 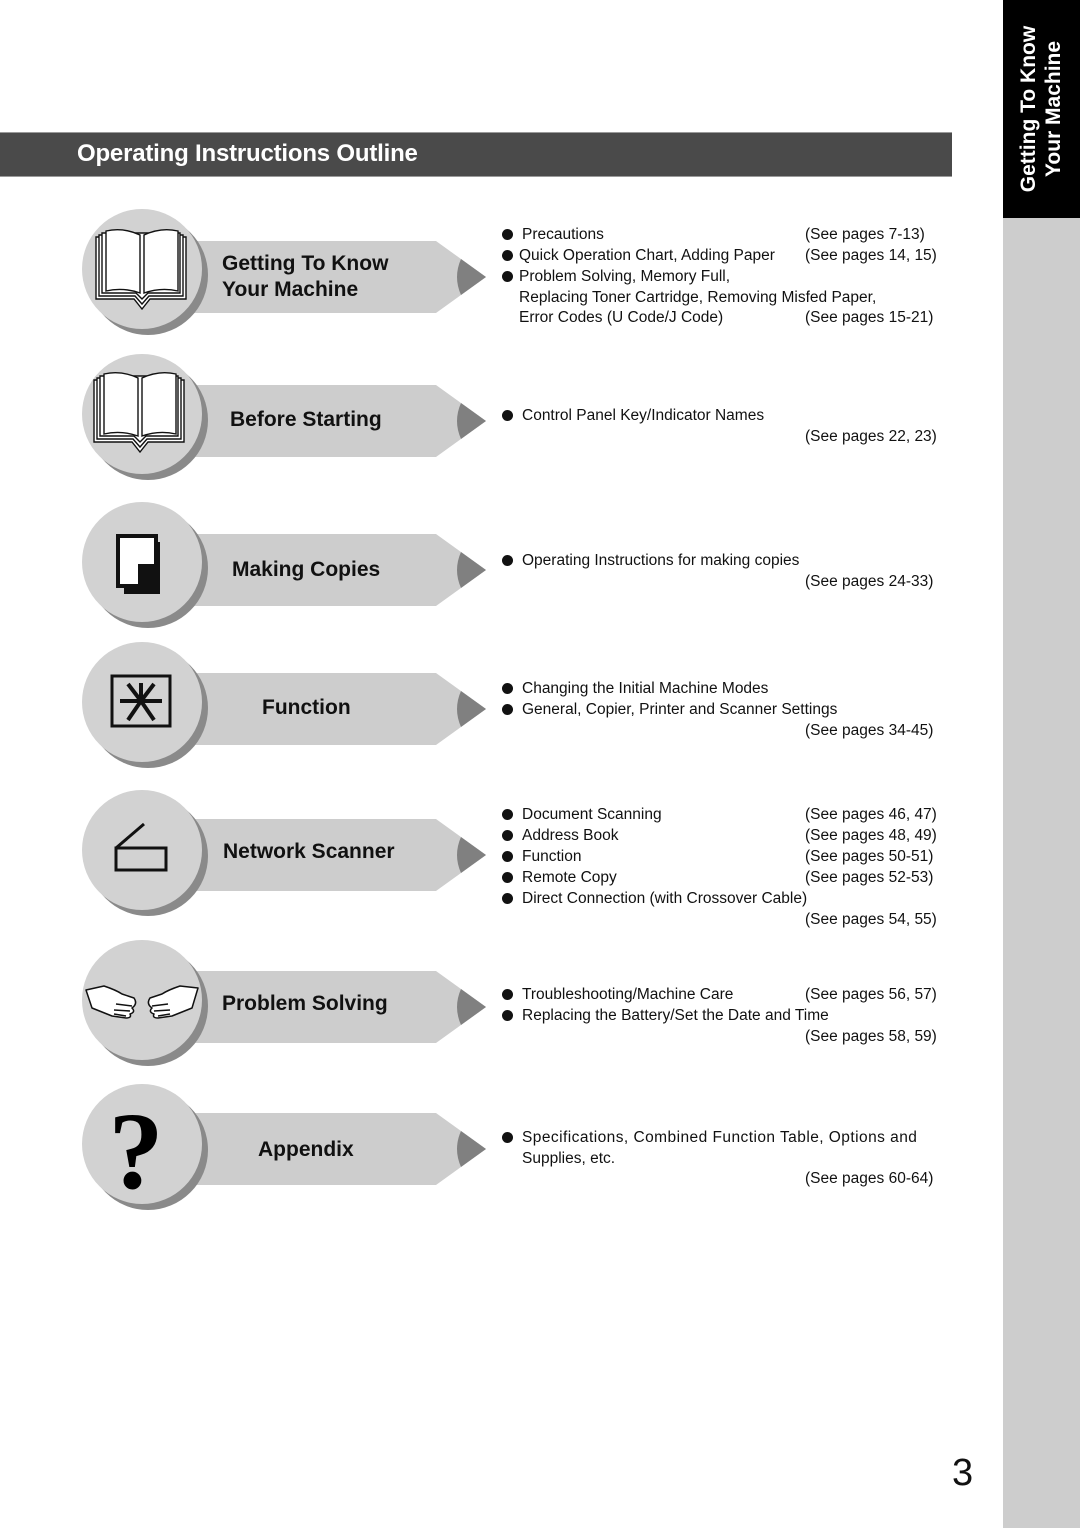 I want to click on section-title: Function, so click(x=306, y=707).